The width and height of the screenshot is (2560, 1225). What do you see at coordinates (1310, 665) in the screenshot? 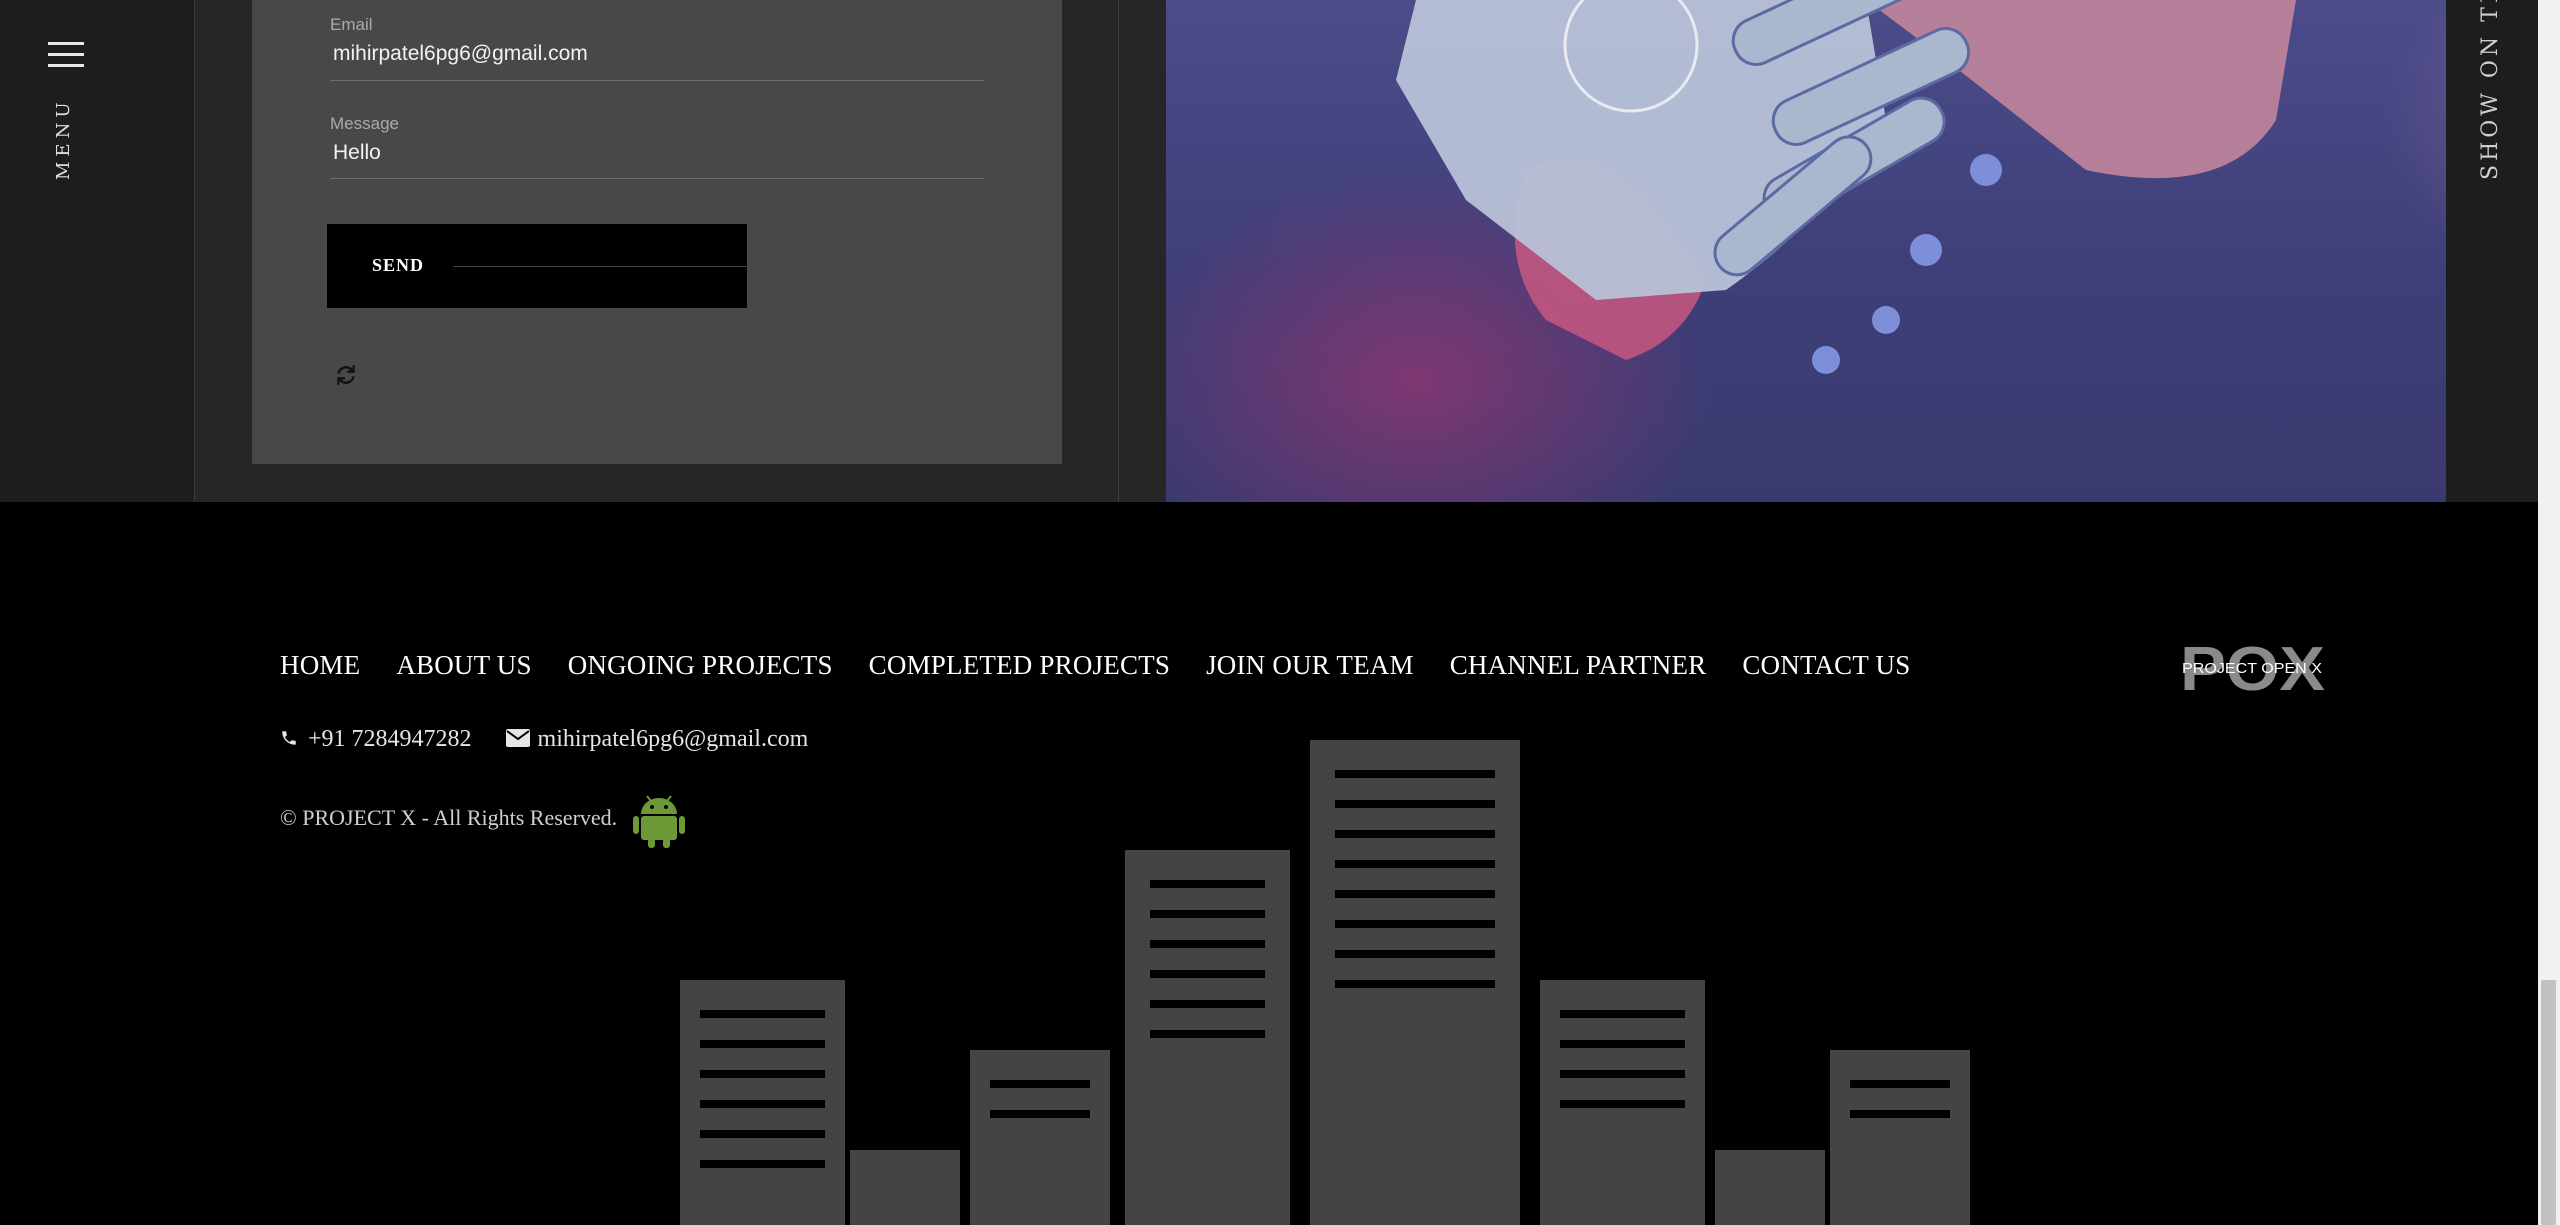
I see `nav-join-our-team: JOIN OUR TEAM` at bounding box center [1310, 665].